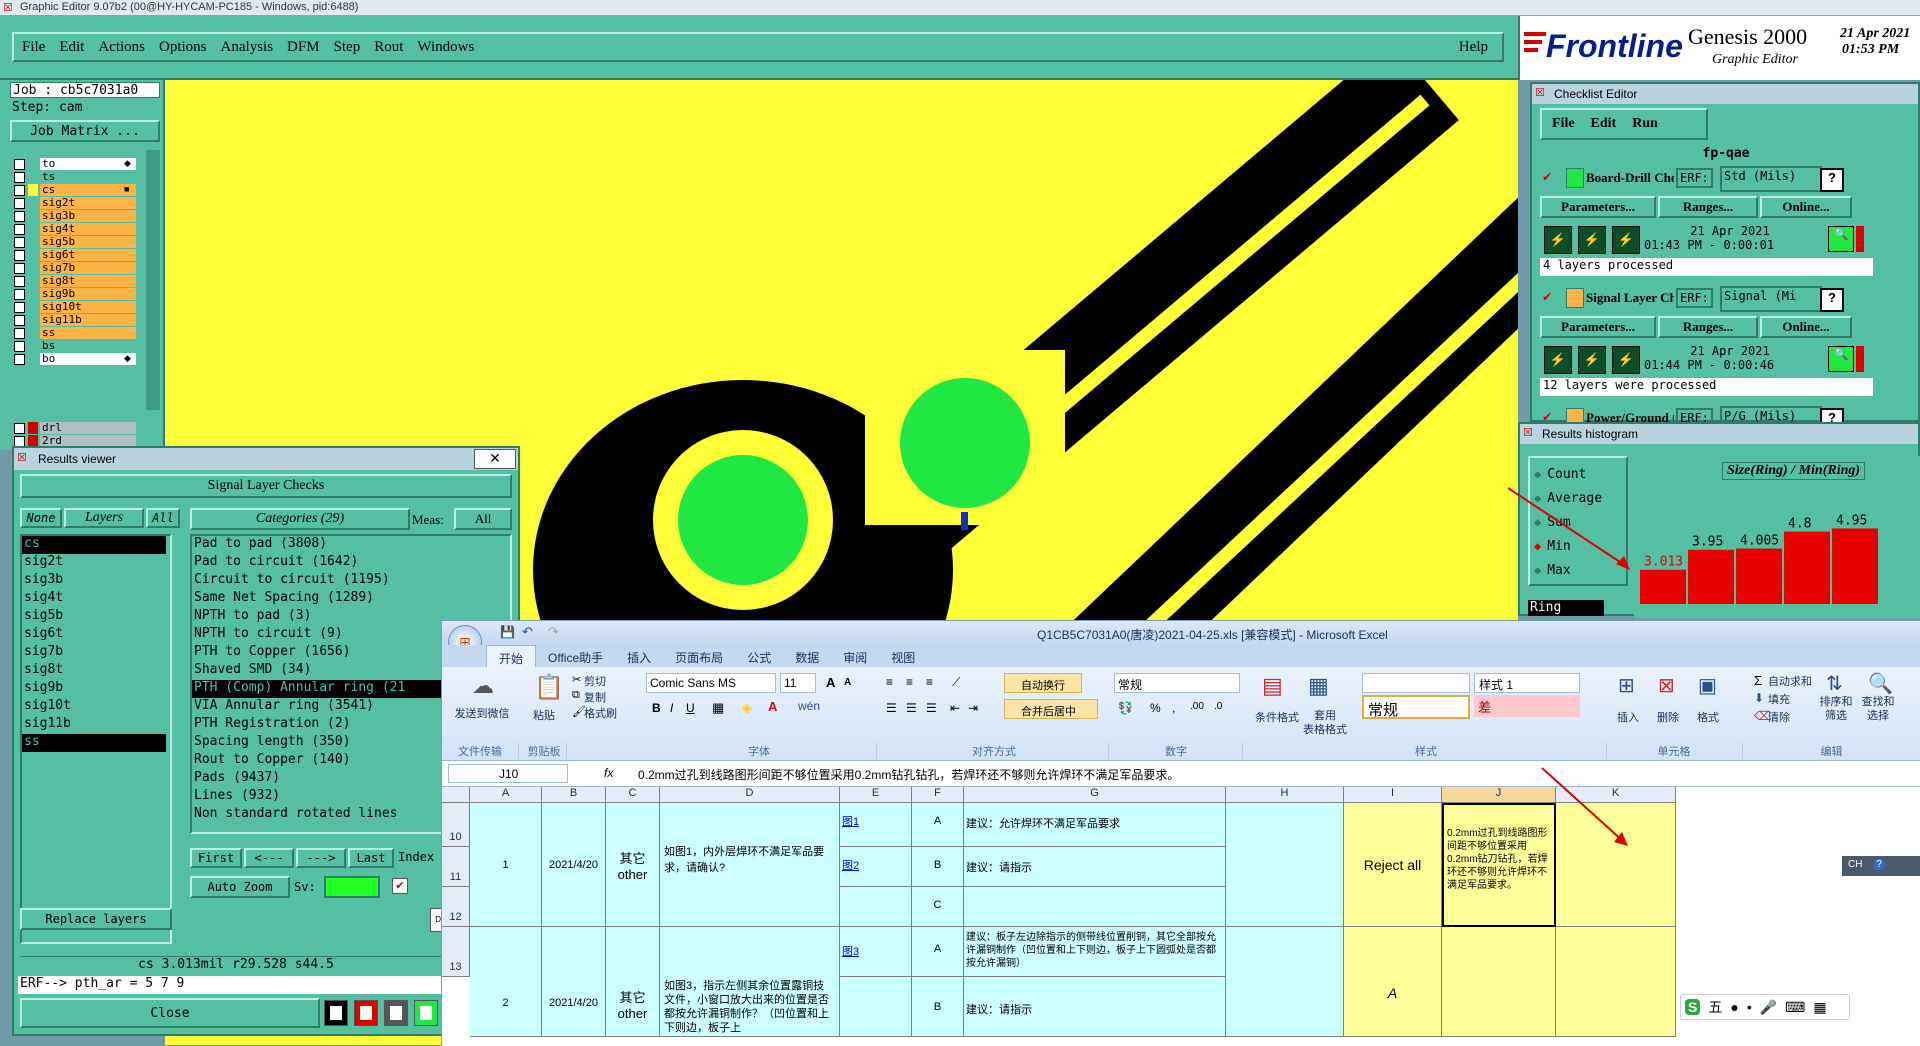 The width and height of the screenshot is (1920, 1046). Describe the element at coordinates (1880, 683) in the screenshot. I see `find-select-icon: 🔍` at that location.